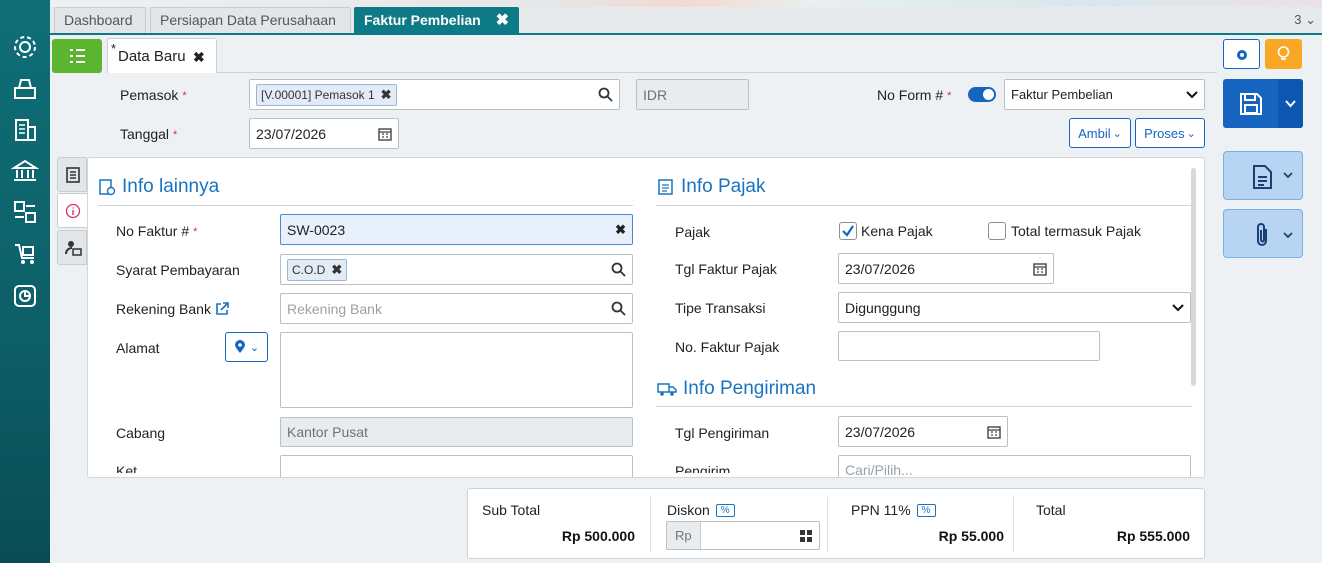 This screenshot has height=563, width=1322. I want to click on purchase-cart-icon, so click(25, 254).